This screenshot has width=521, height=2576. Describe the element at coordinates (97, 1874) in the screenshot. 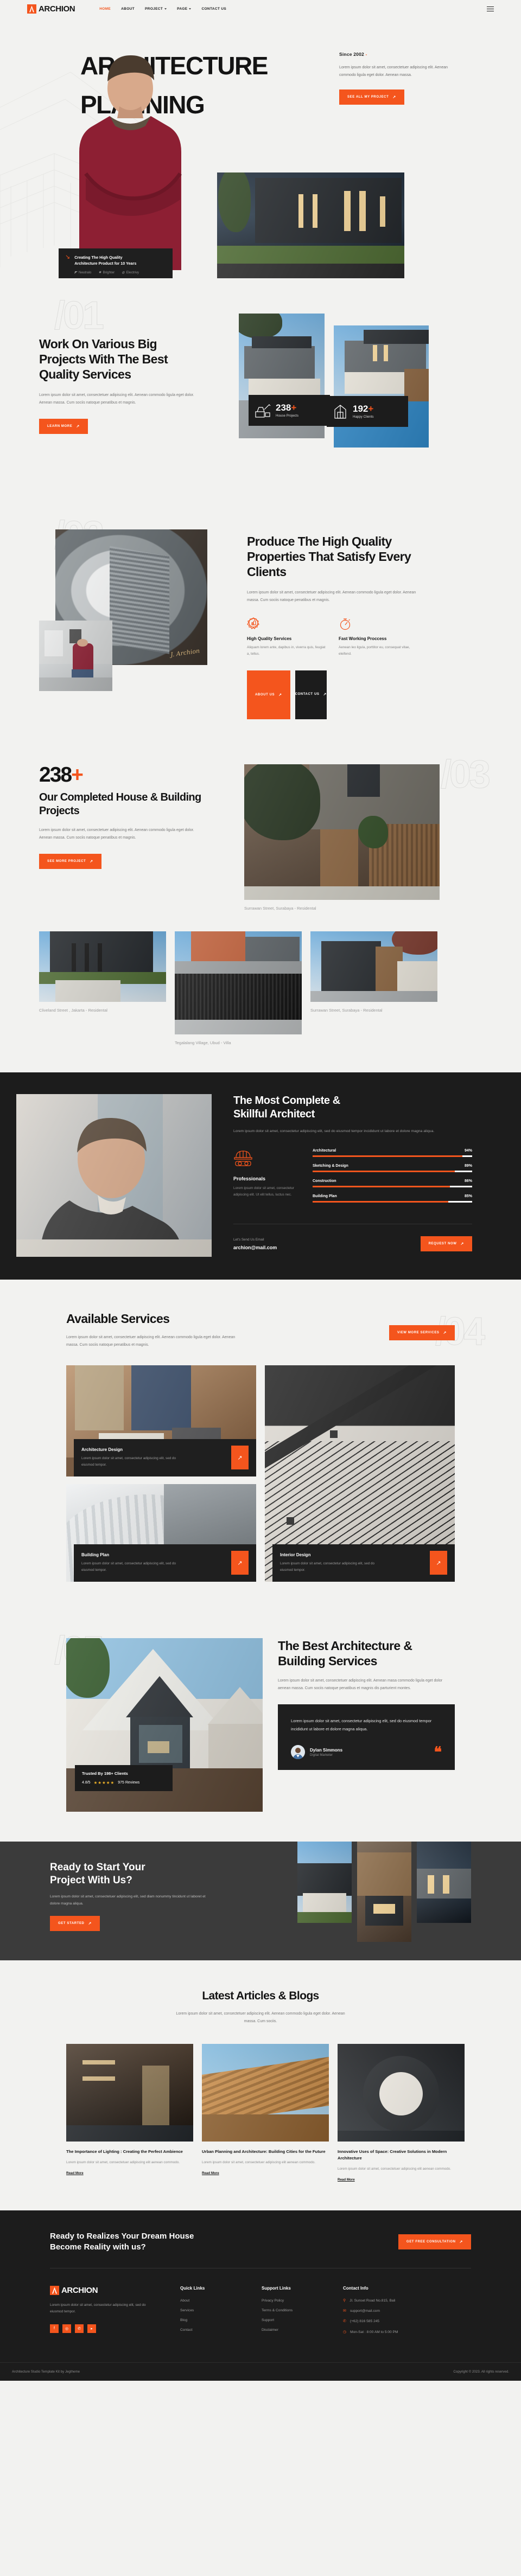

I see `cta-title: Ready to Start Your Project With Us?` at that location.